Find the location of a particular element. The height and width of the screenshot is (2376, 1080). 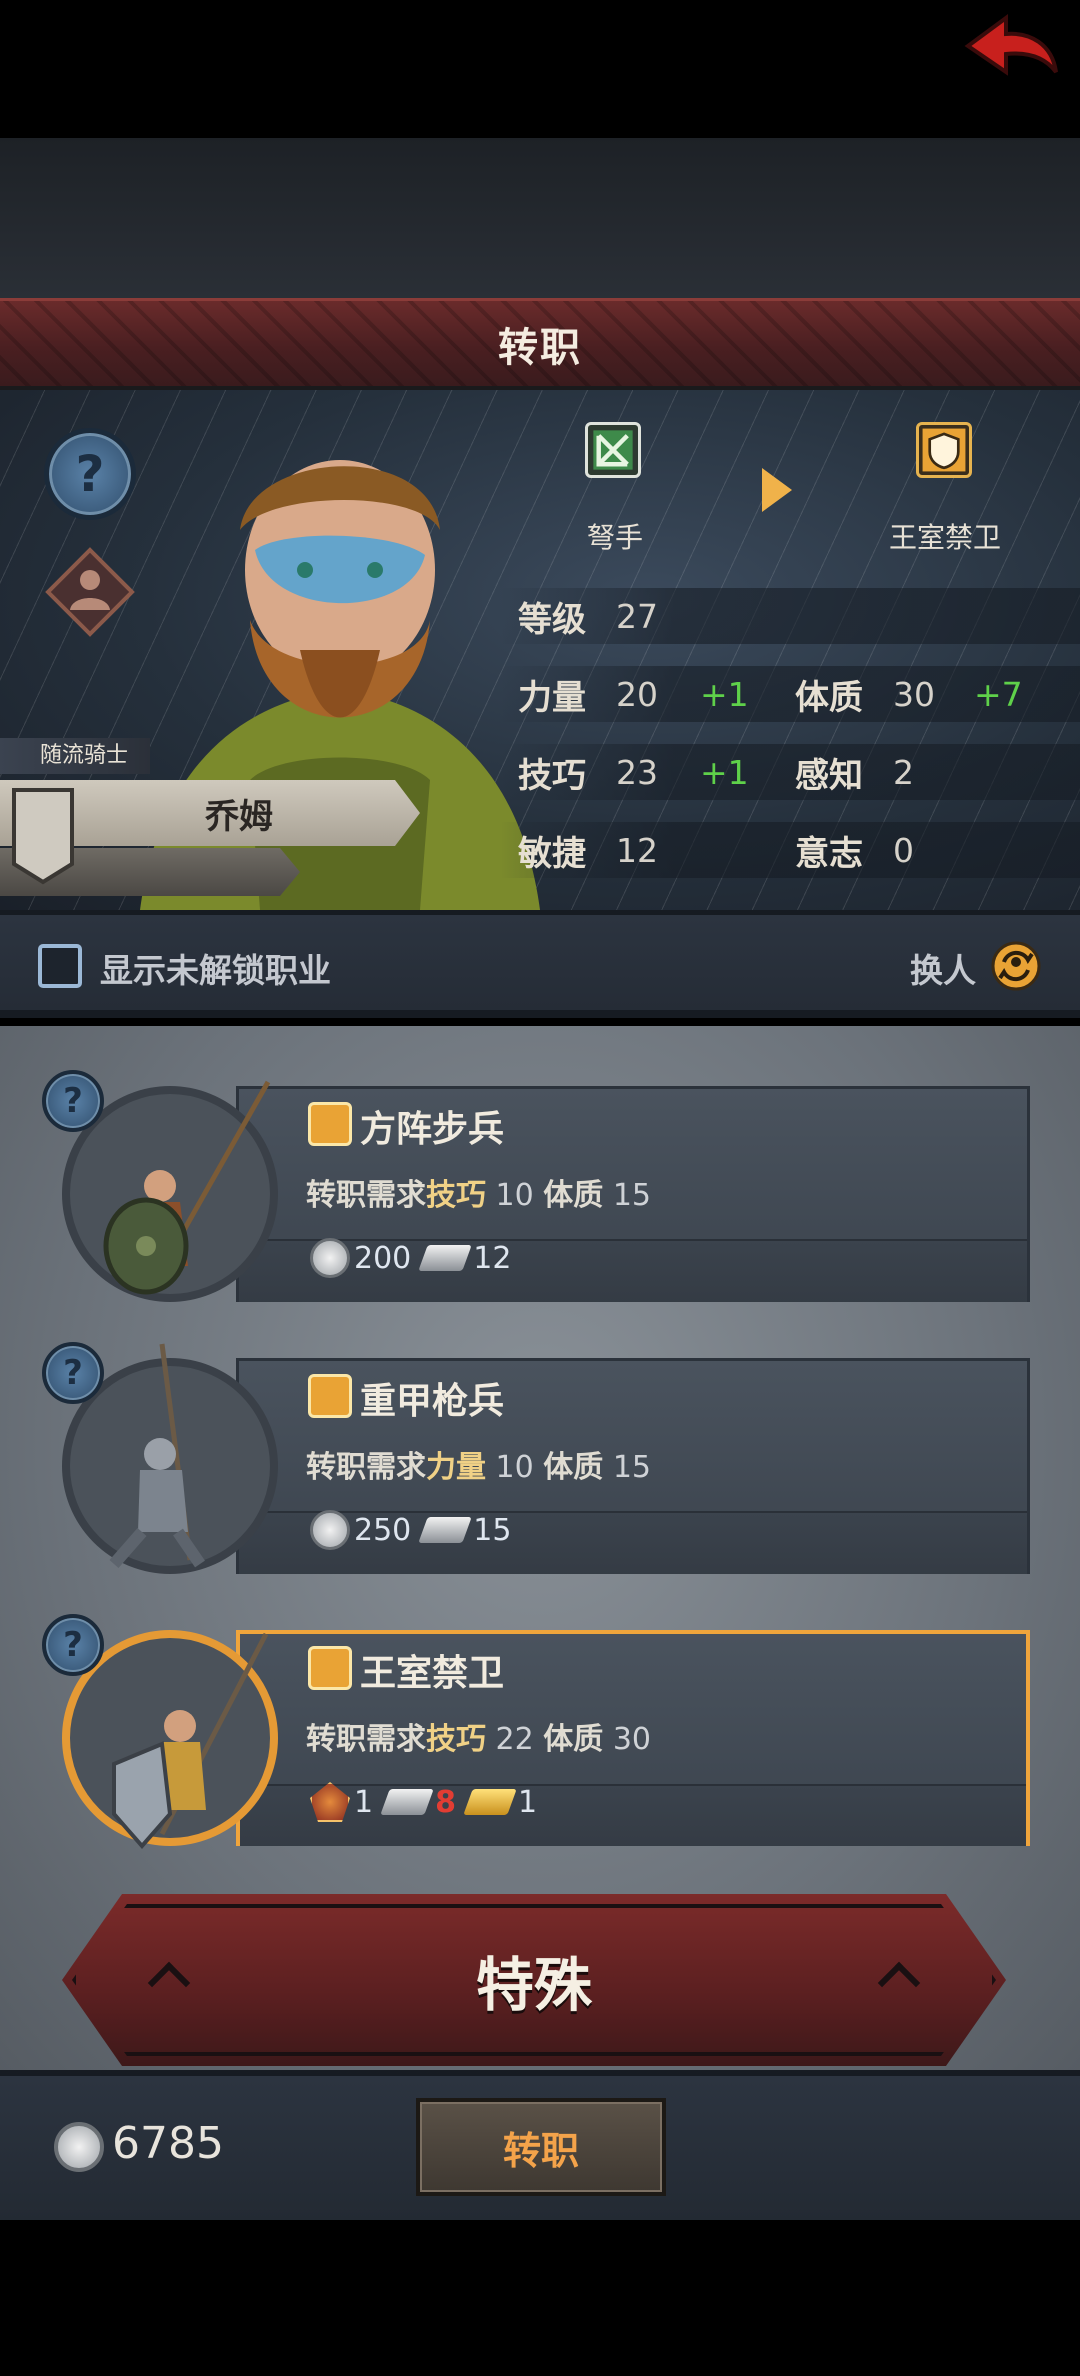

class-card-phalanx: ? 方阵步兵 转职需求技巧 10 体质 15 200 12 is located at coordinates (536, 1186).